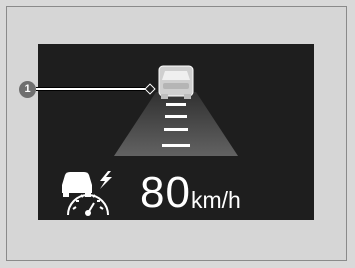 This screenshot has height=268, width=355. I want to click on callout-leader-line, so click(92, 89).